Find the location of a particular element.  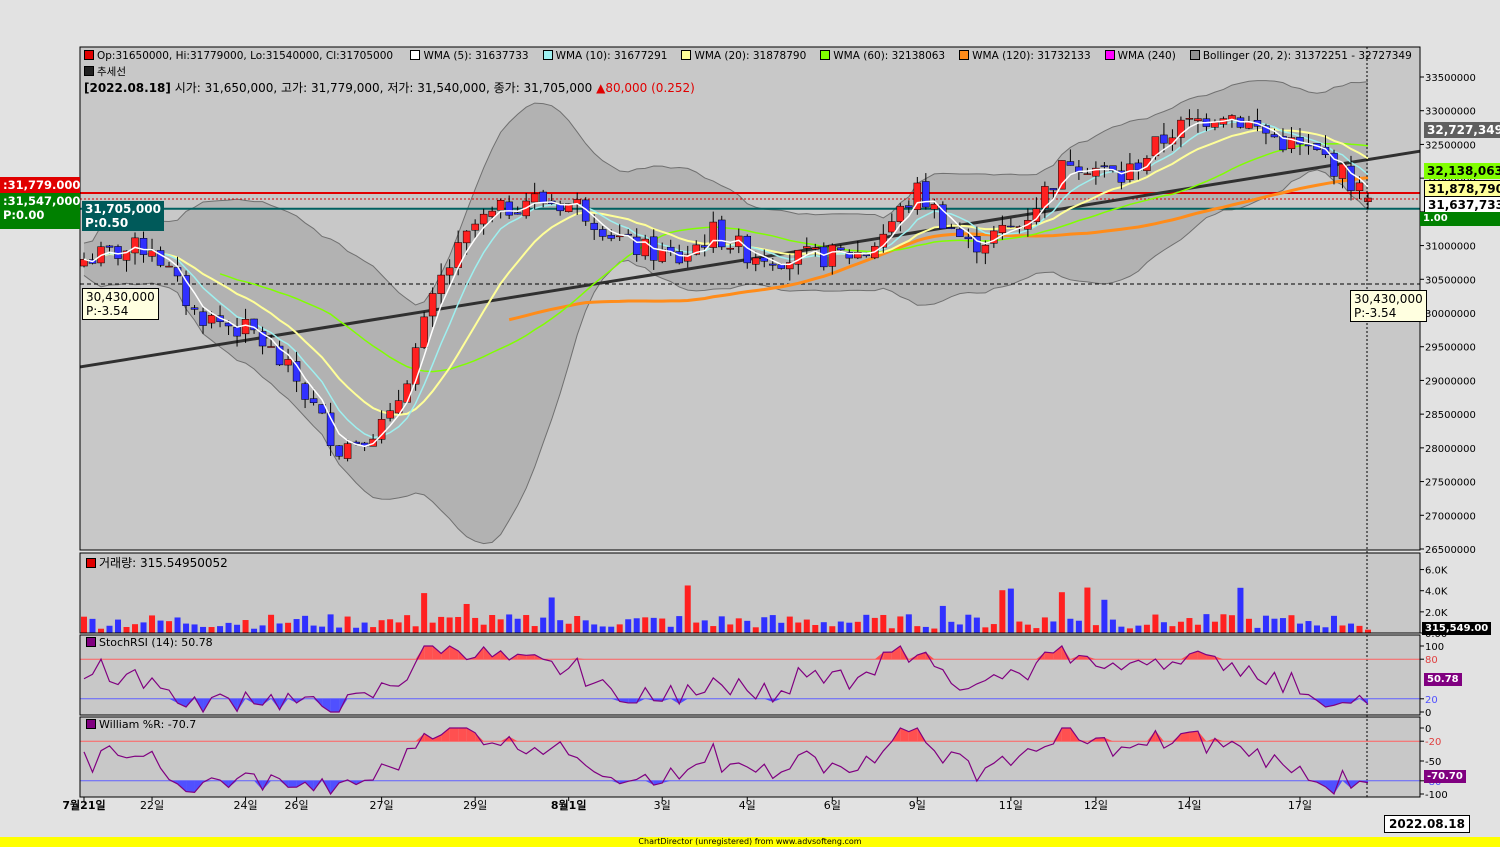

left-high-tag: :31,779.000 is located at coordinates (40, 185).